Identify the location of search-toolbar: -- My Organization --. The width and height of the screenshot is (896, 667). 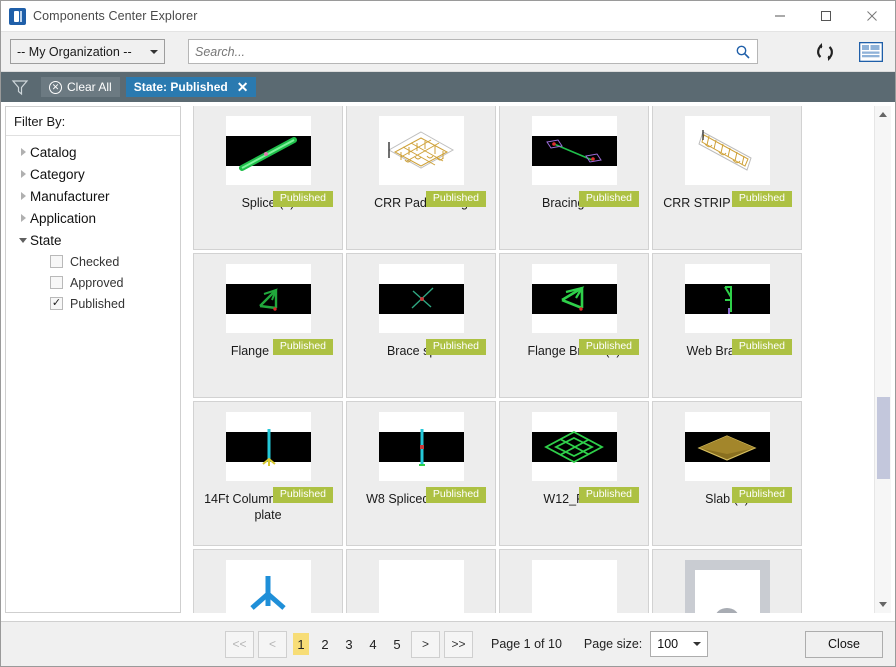
(448, 52).